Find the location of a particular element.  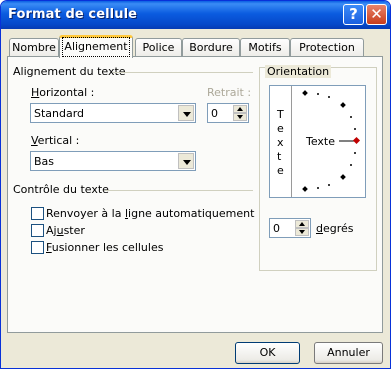

window-title: Format de cellule is located at coordinates (73, 14).